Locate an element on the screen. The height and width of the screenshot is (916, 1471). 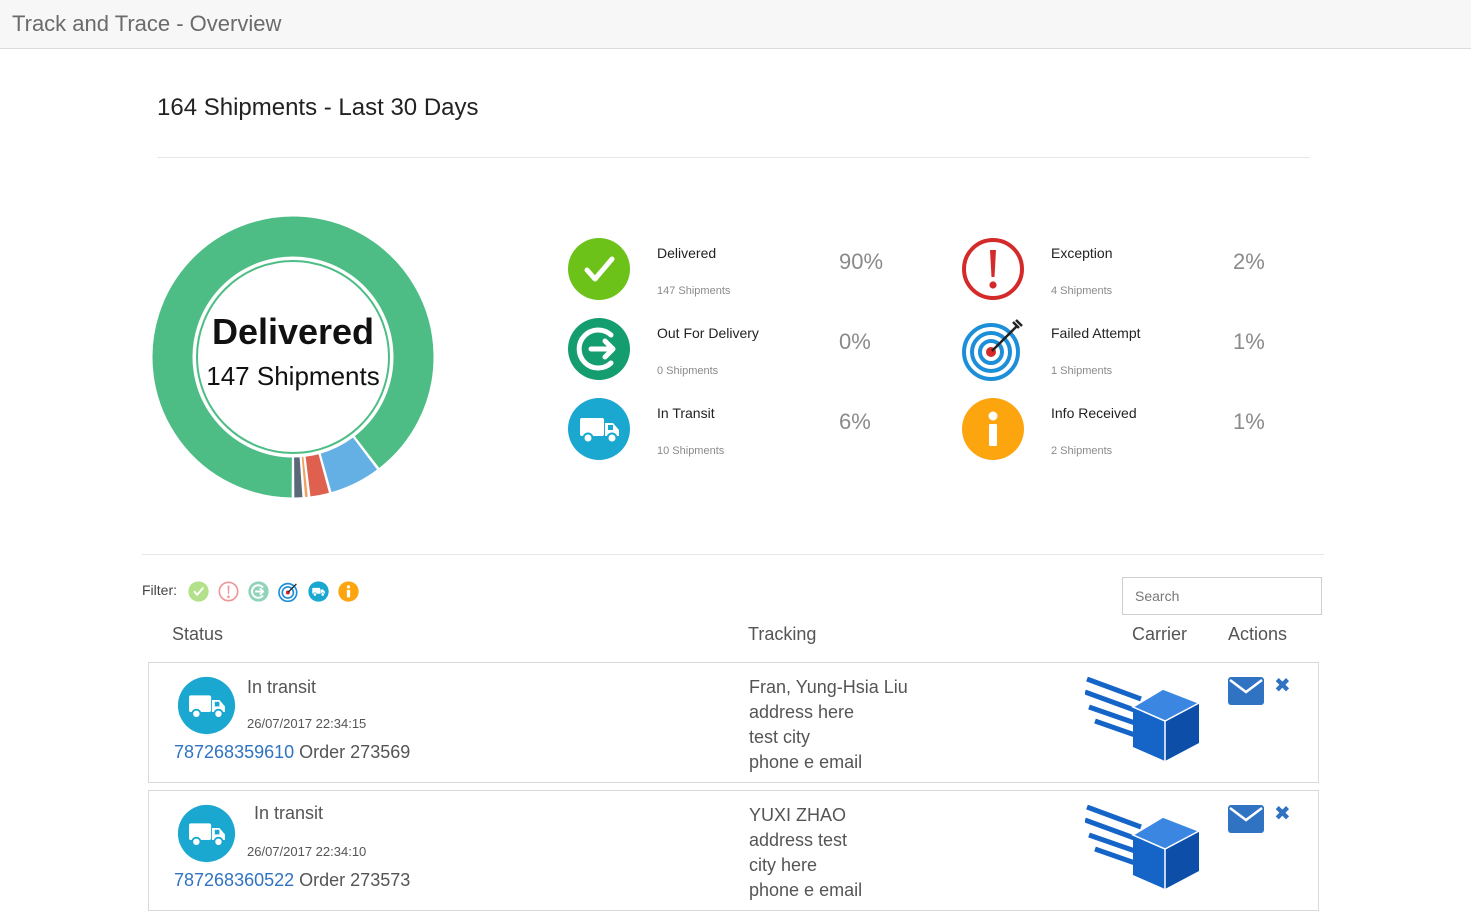
filter-out-for-delivery-icon is located at coordinates (258, 591).